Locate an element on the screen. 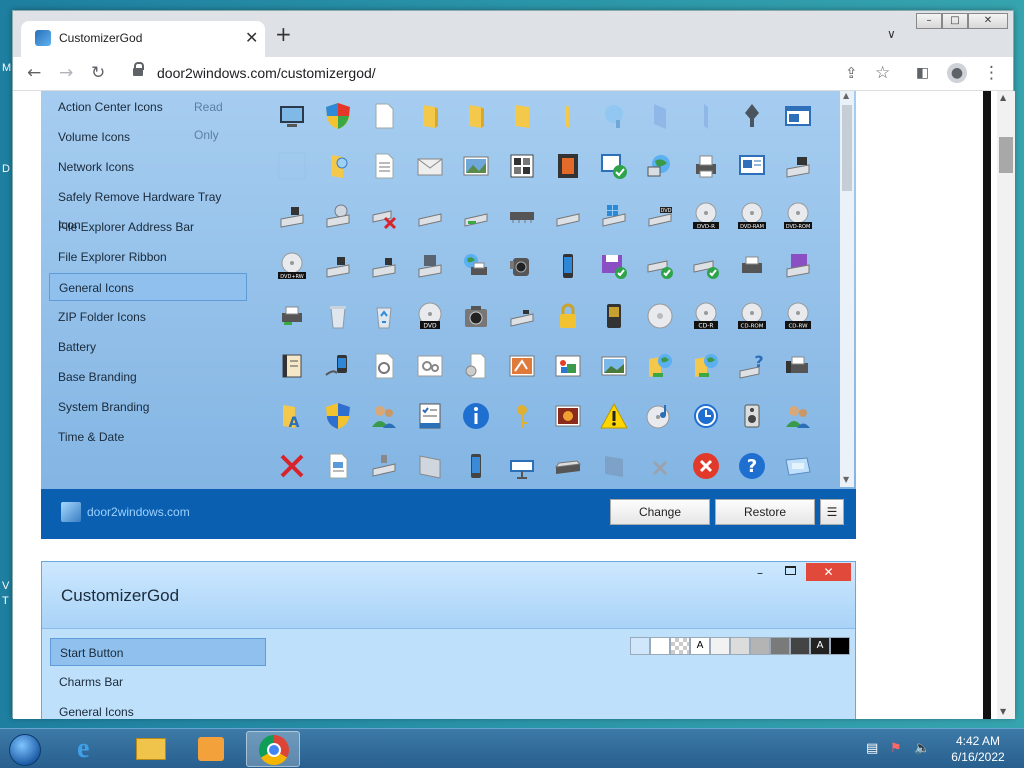 This screenshot has height=768, width=1024. dvd-disc-icon: DVD is located at coordinates (430, 316).